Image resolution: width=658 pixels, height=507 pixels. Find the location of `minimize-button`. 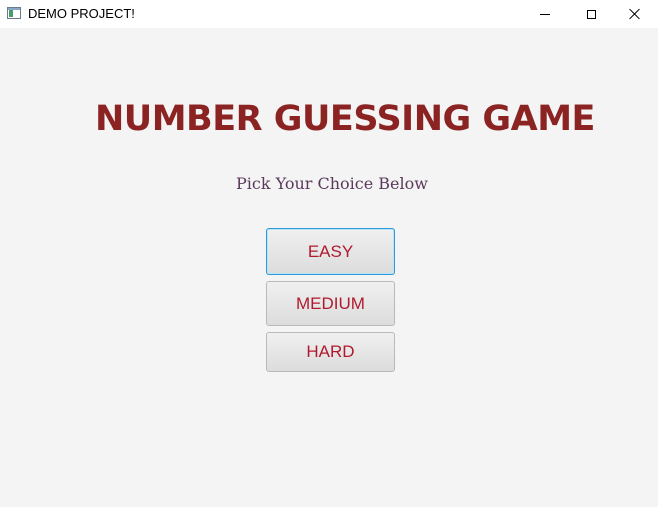

minimize-button is located at coordinates (545, 14).